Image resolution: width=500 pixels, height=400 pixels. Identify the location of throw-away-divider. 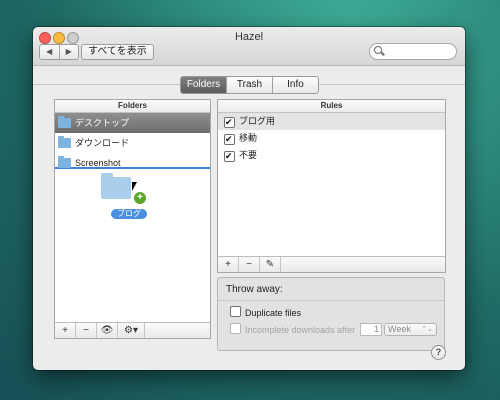
(331, 300).